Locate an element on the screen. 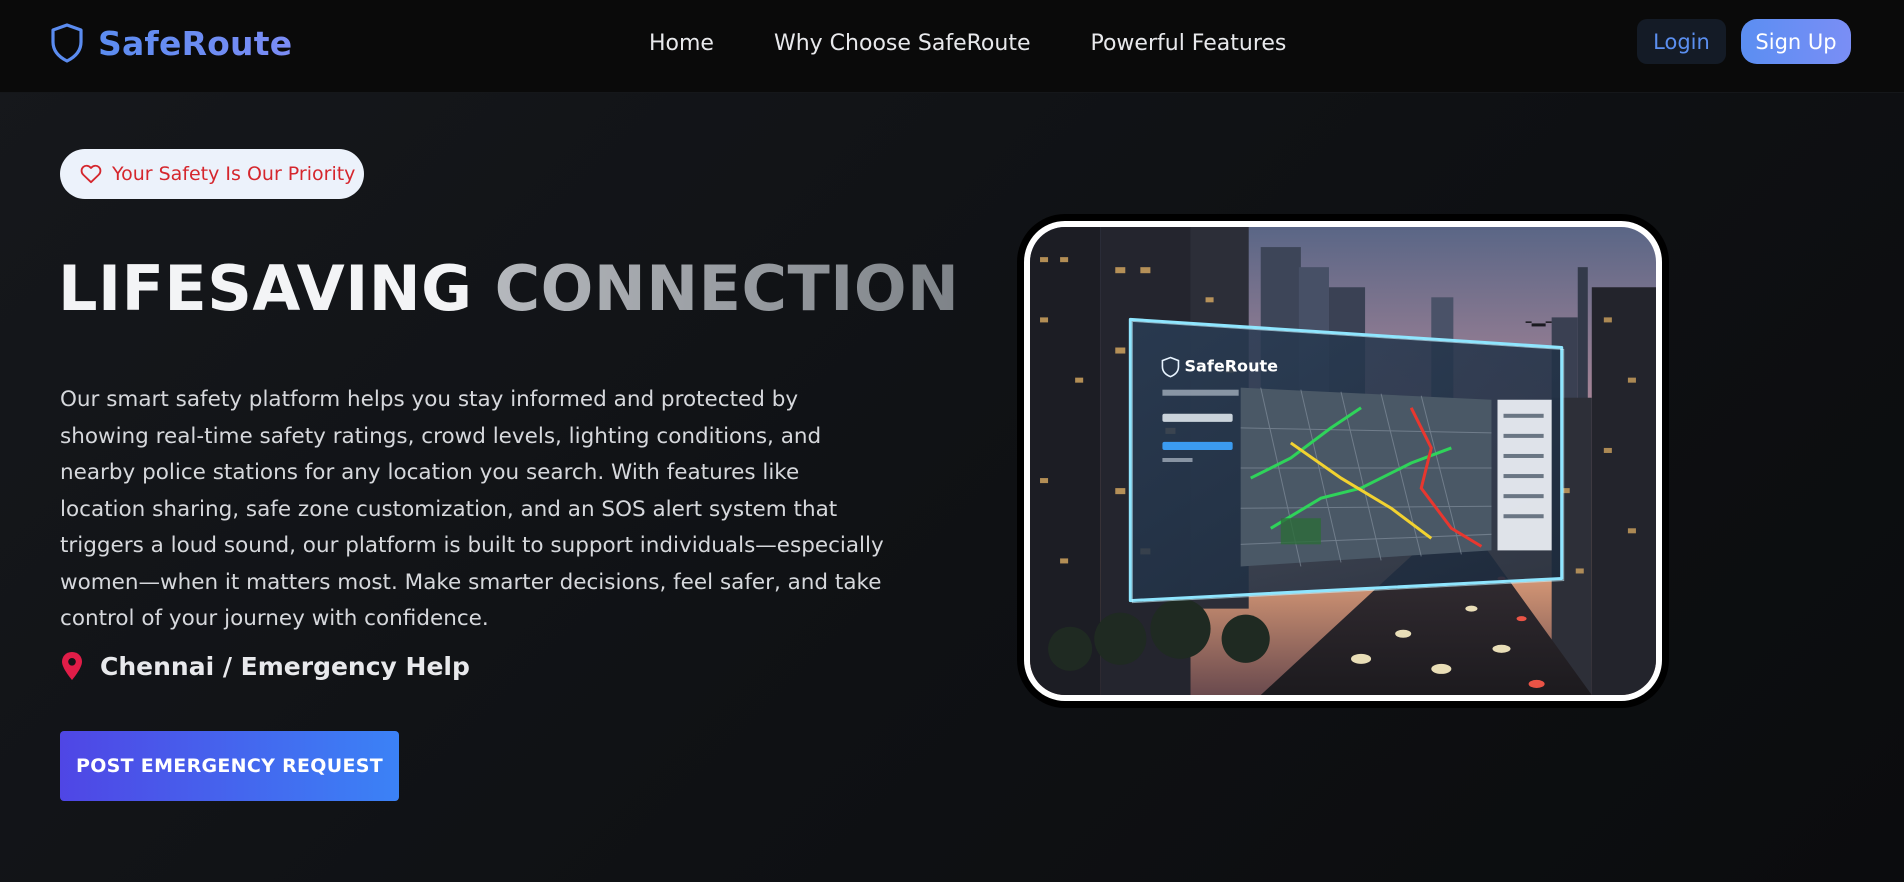 The width and height of the screenshot is (1904, 882). nav-link-home: Home is located at coordinates (681, 43).